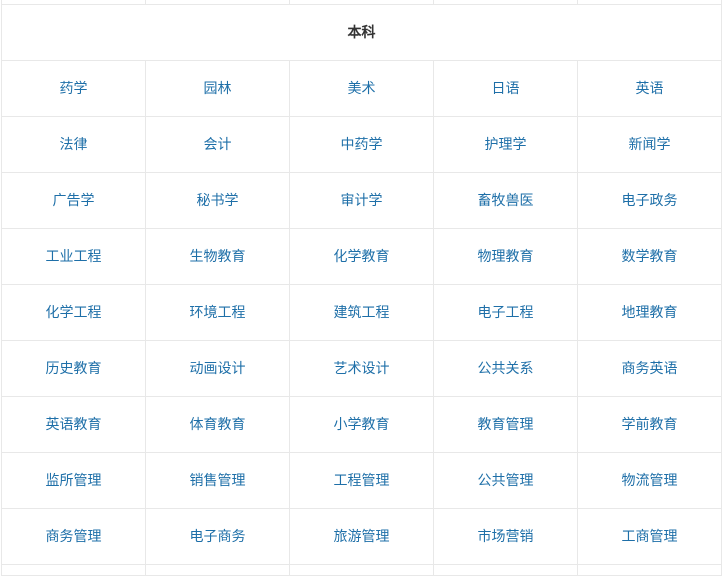 Image resolution: width=722 pixels, height=576 pixels. I want to click on major-link: 广告学, so click(73, 200).